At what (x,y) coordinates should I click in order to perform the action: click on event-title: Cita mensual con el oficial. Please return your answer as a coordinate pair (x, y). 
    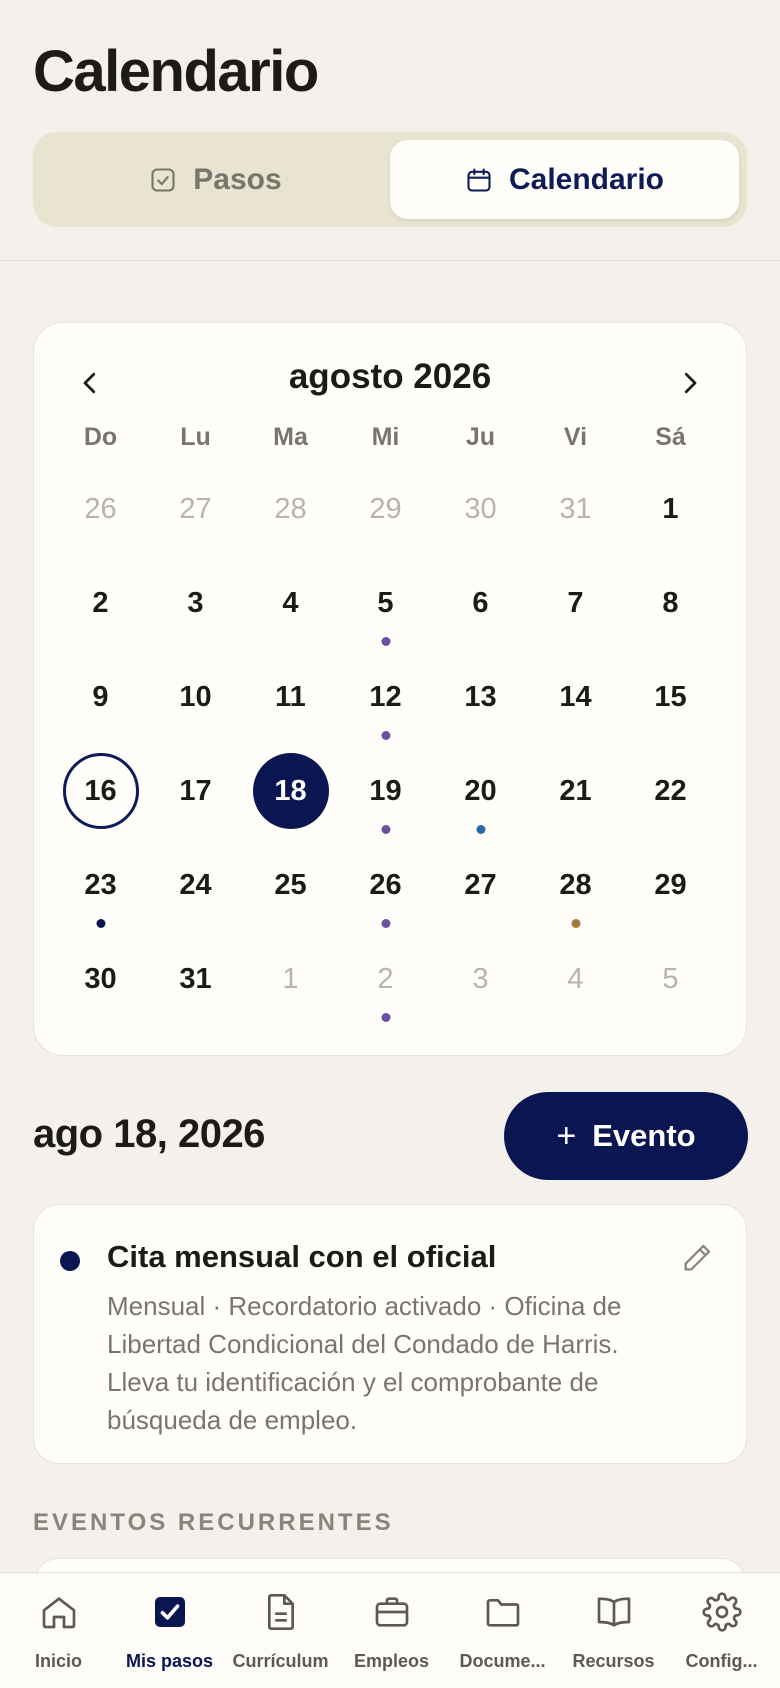
    Looking at the image, I should click on (302, 1256).